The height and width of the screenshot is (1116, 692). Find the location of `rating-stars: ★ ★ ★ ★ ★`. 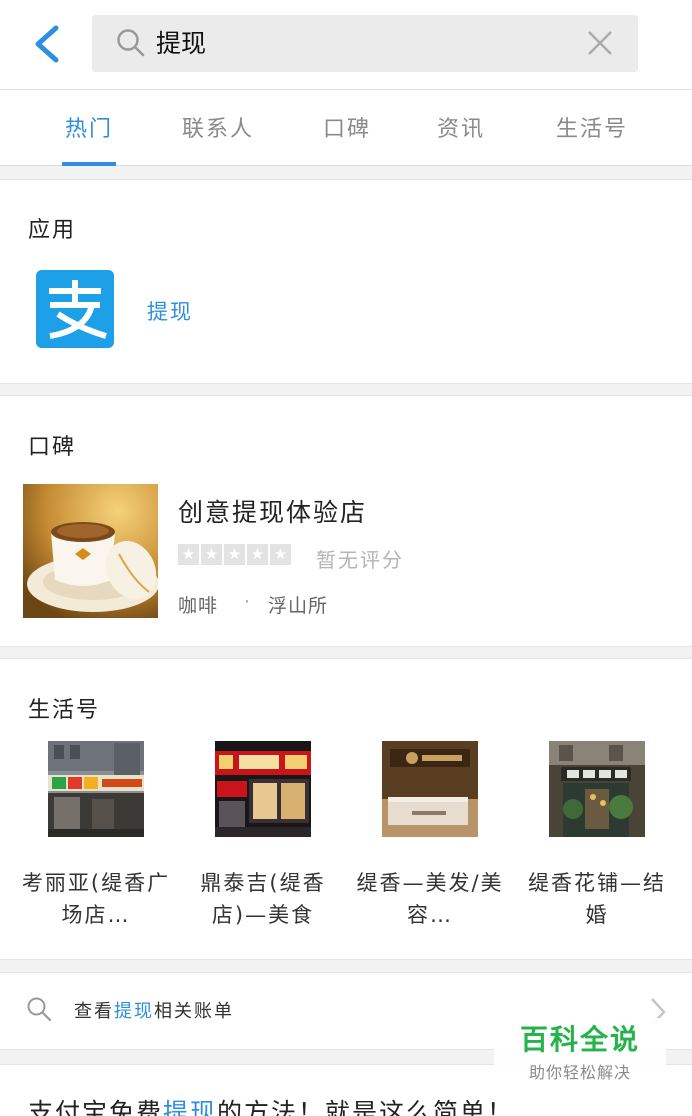

rating-stars: ★ ★ ★ ★ ★ is located at coordinates (234, 554).